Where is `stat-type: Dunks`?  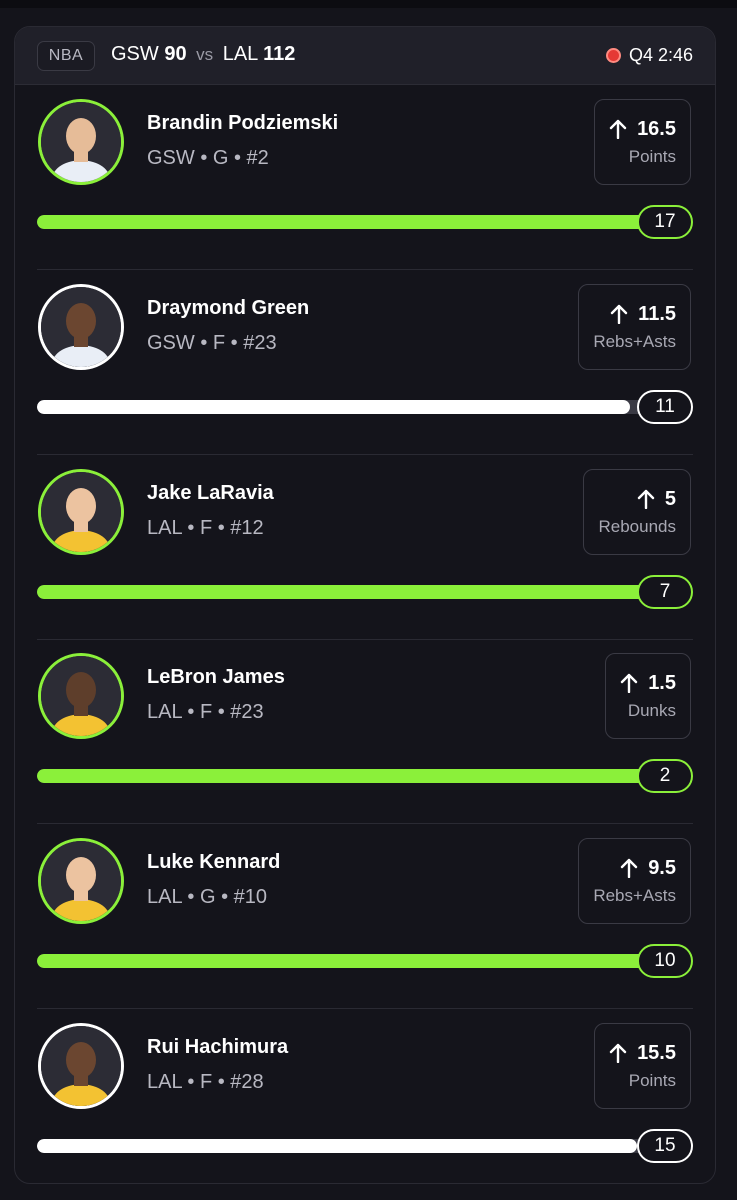 stat-type: Dunks is located at coordinates (651, 710).